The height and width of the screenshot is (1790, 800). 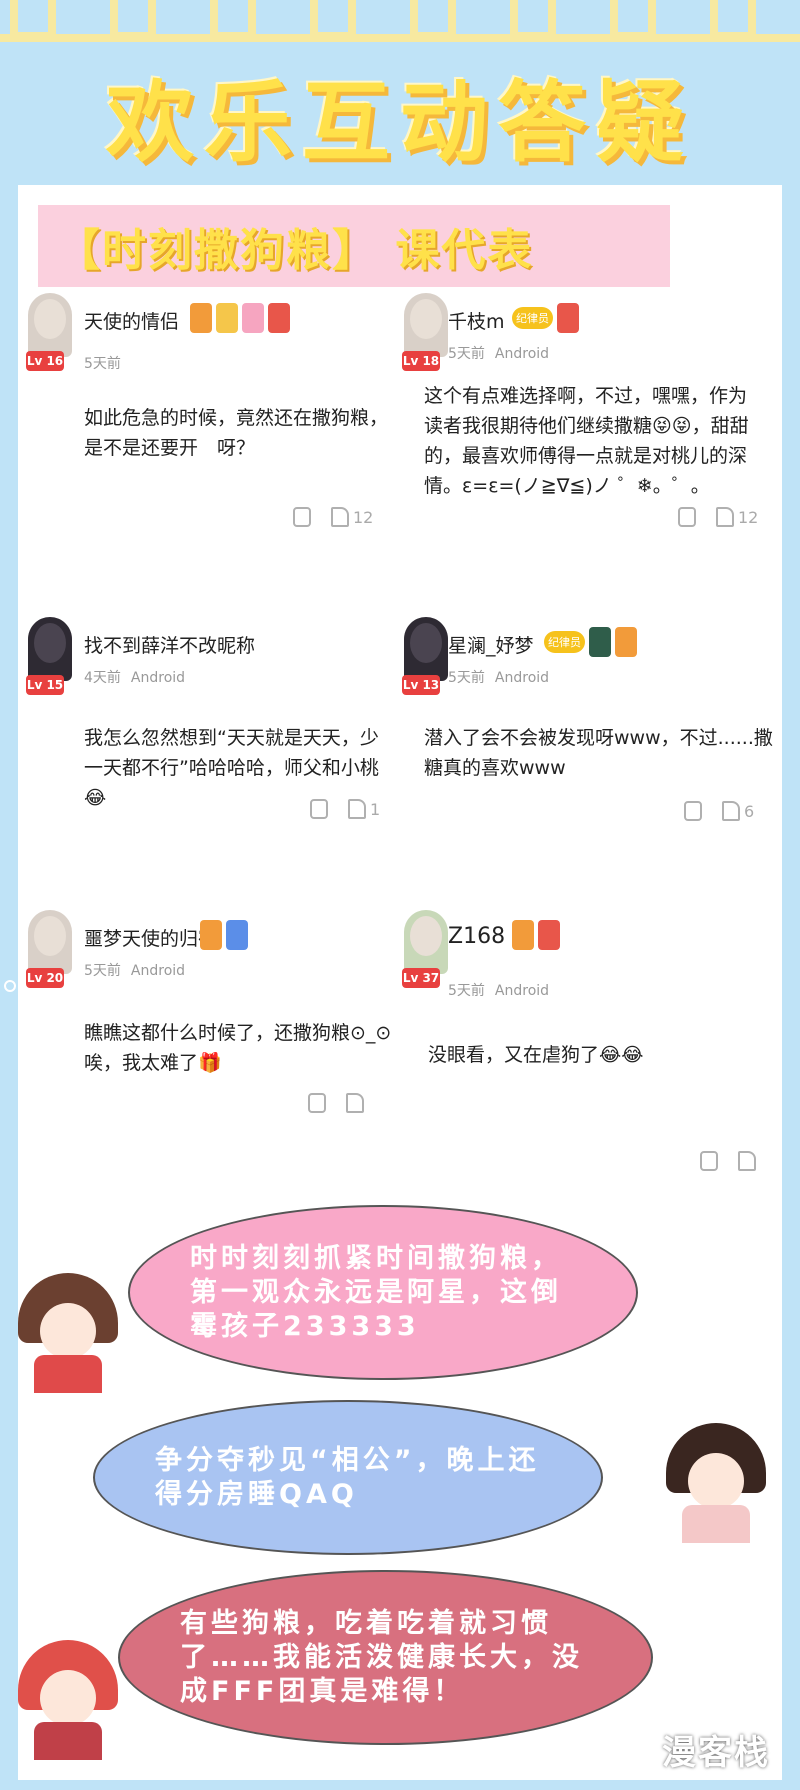 What do you see at coordinates (237, 935) in the screenshot?
I see `book-icon` at bounding box center [237, 935].